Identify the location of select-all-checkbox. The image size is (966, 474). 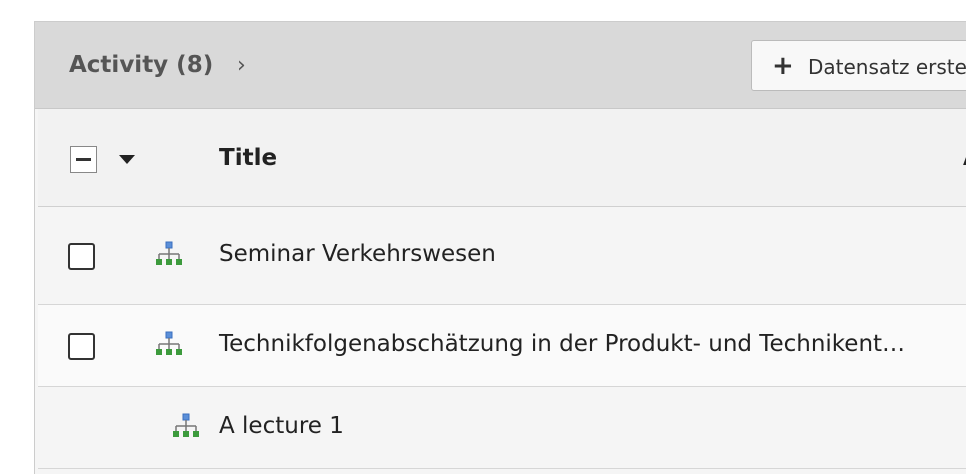
(83, 159).